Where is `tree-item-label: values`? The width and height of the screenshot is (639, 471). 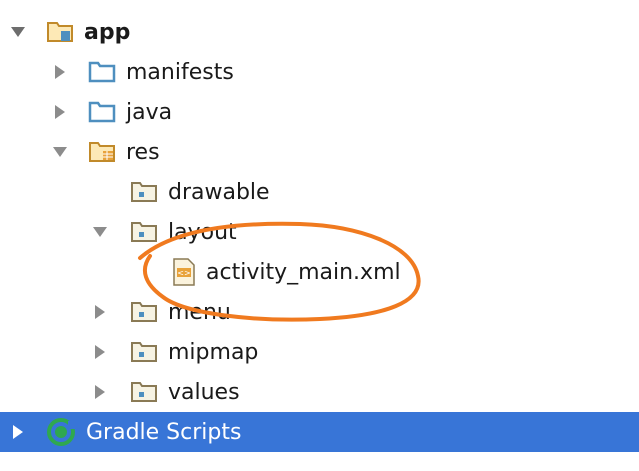
tree-item-label: values is located at coordinates (204, 392).